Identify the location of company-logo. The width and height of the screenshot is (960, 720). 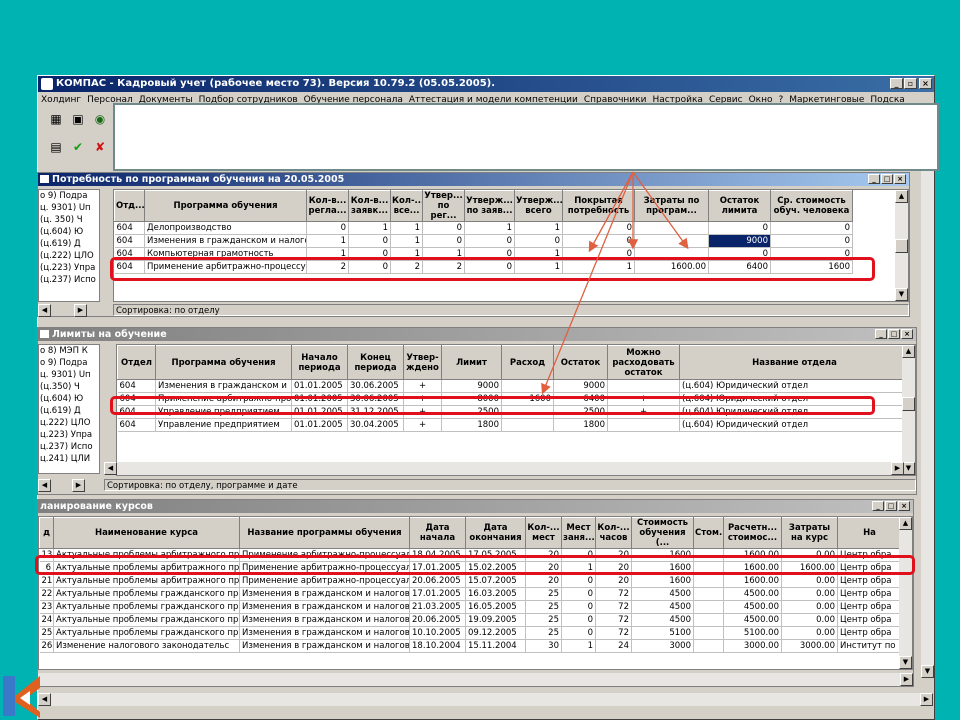
(21, 697).